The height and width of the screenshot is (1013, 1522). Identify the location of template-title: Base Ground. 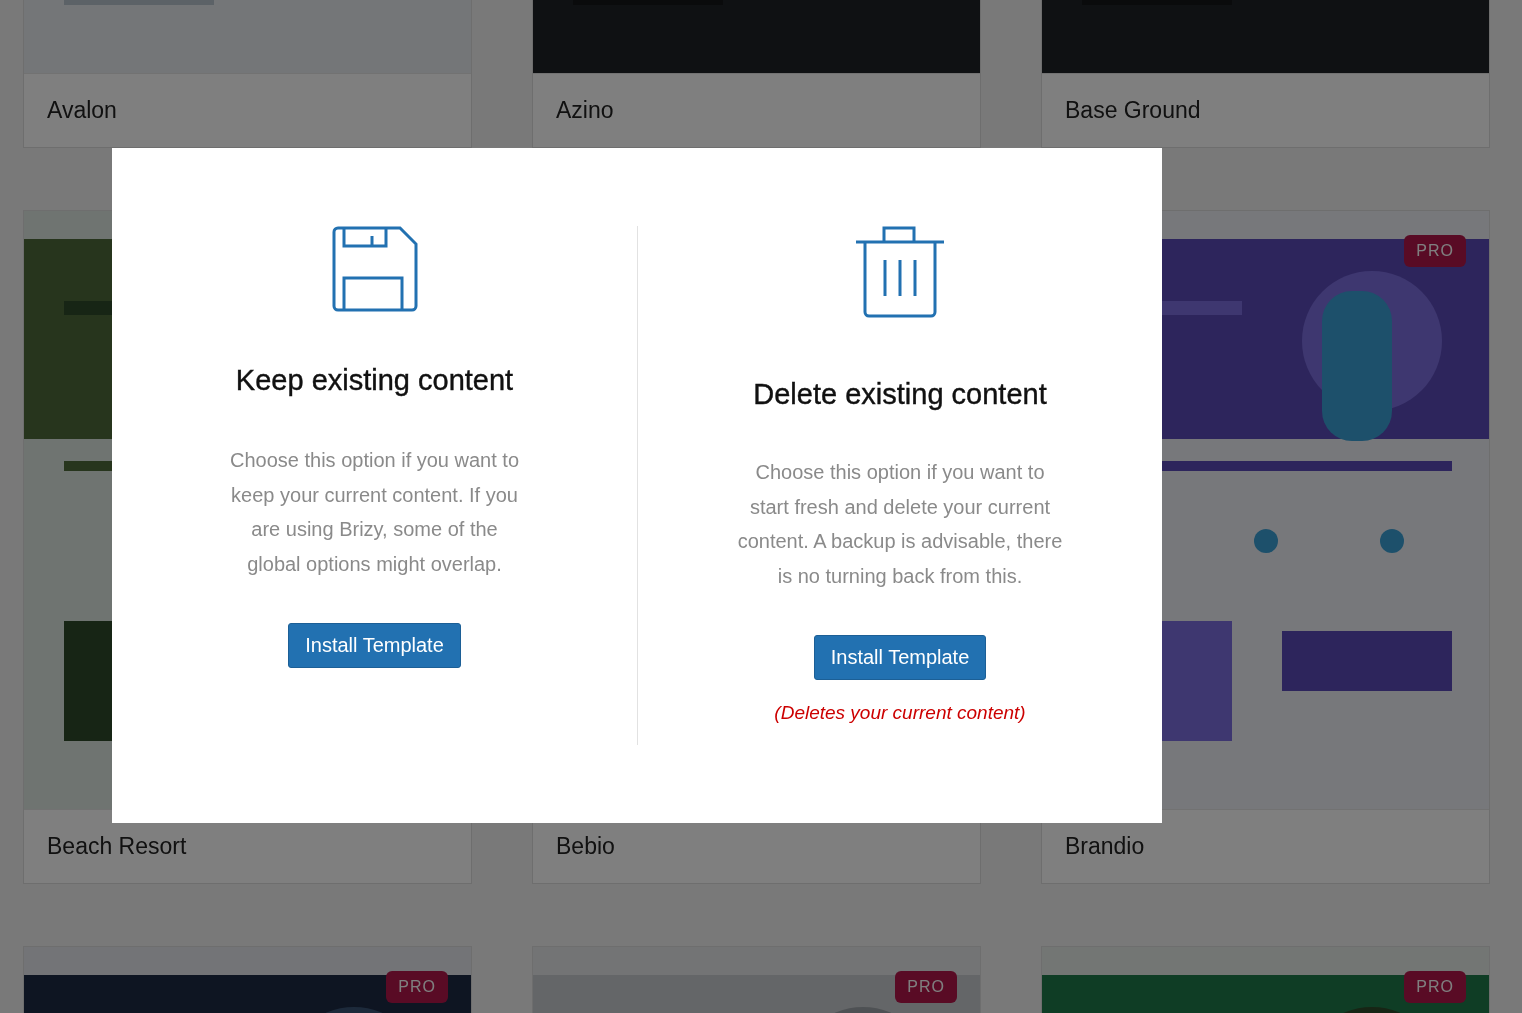
(1133, 110).